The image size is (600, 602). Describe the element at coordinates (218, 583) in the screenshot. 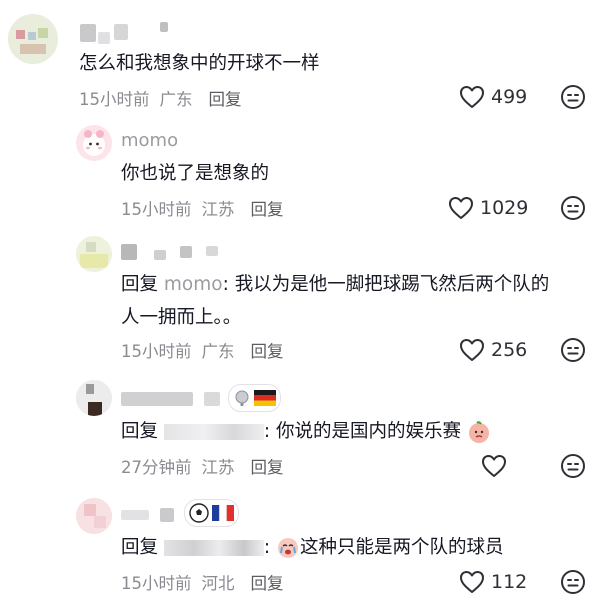

I see `comment-location: 河北` at that location.